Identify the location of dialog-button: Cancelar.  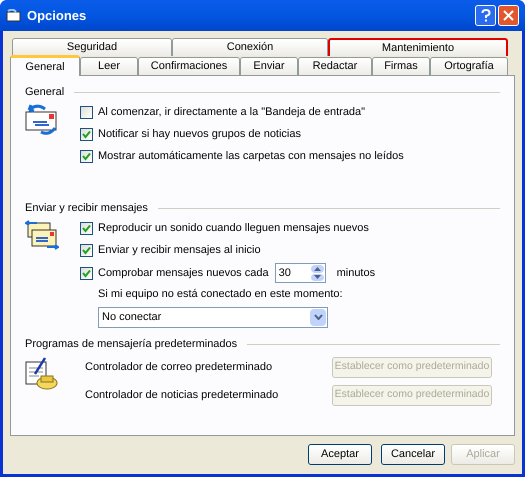
(413, 454).